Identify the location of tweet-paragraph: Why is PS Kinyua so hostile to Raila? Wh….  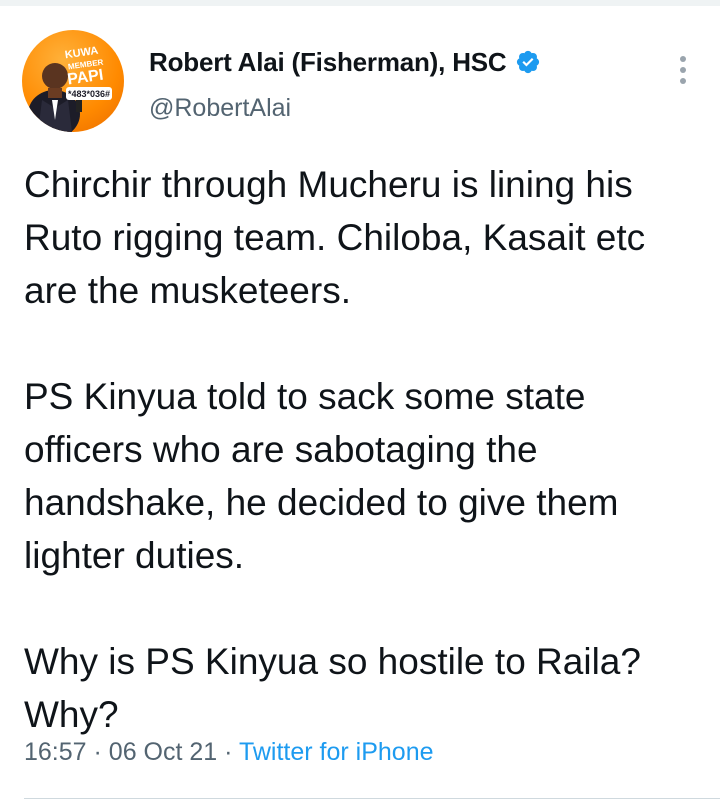
(332, 688).